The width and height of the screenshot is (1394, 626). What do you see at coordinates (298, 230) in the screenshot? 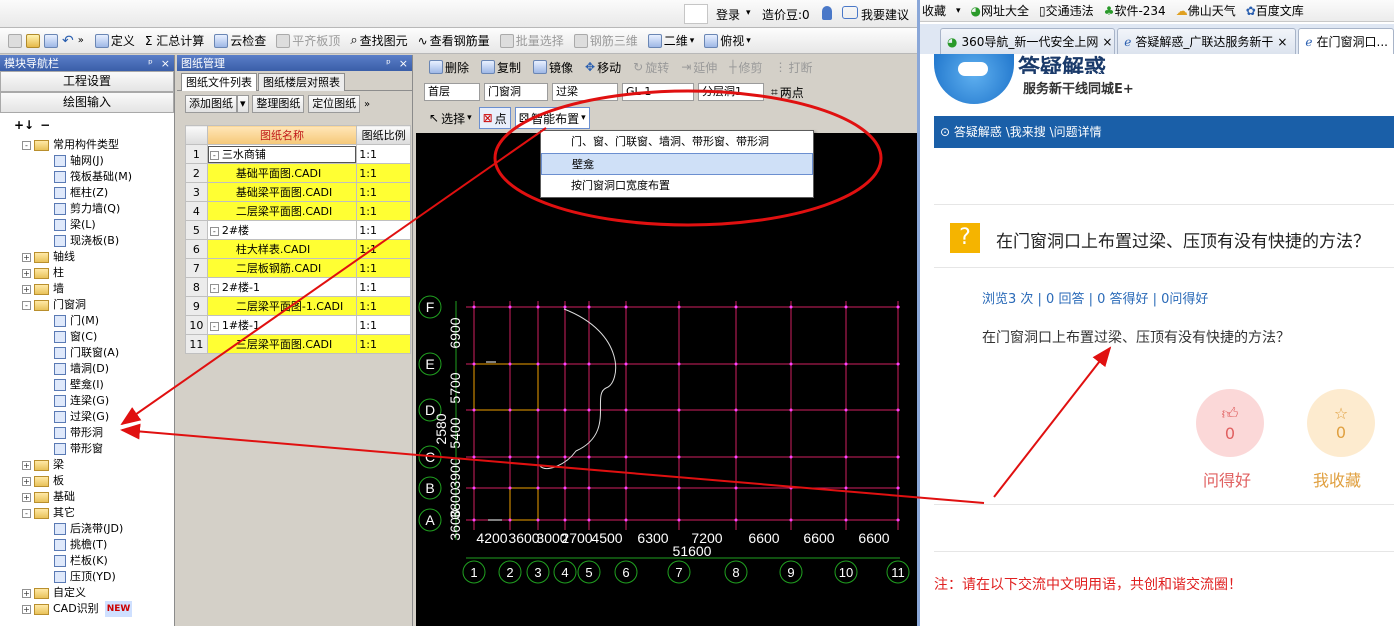
I see `table-row: 5-2#楼 1:1` at bounding box center [298, 230].